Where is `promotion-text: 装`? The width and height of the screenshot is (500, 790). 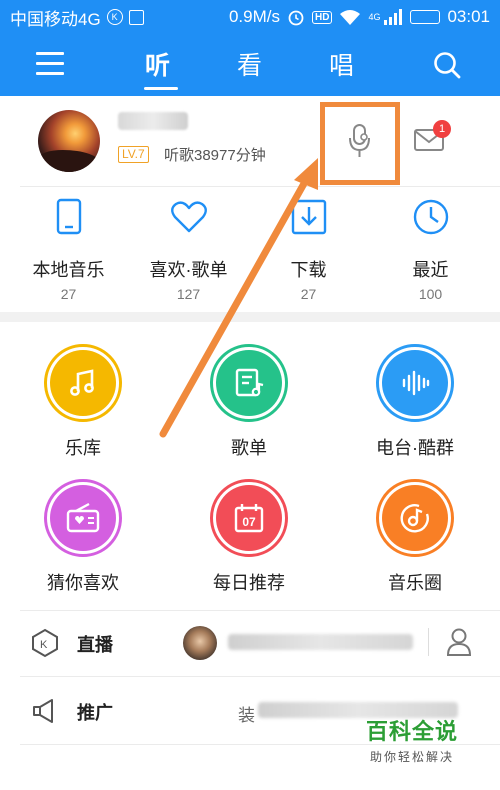 promotion-text: 装 is located at coordinates (246, 715).